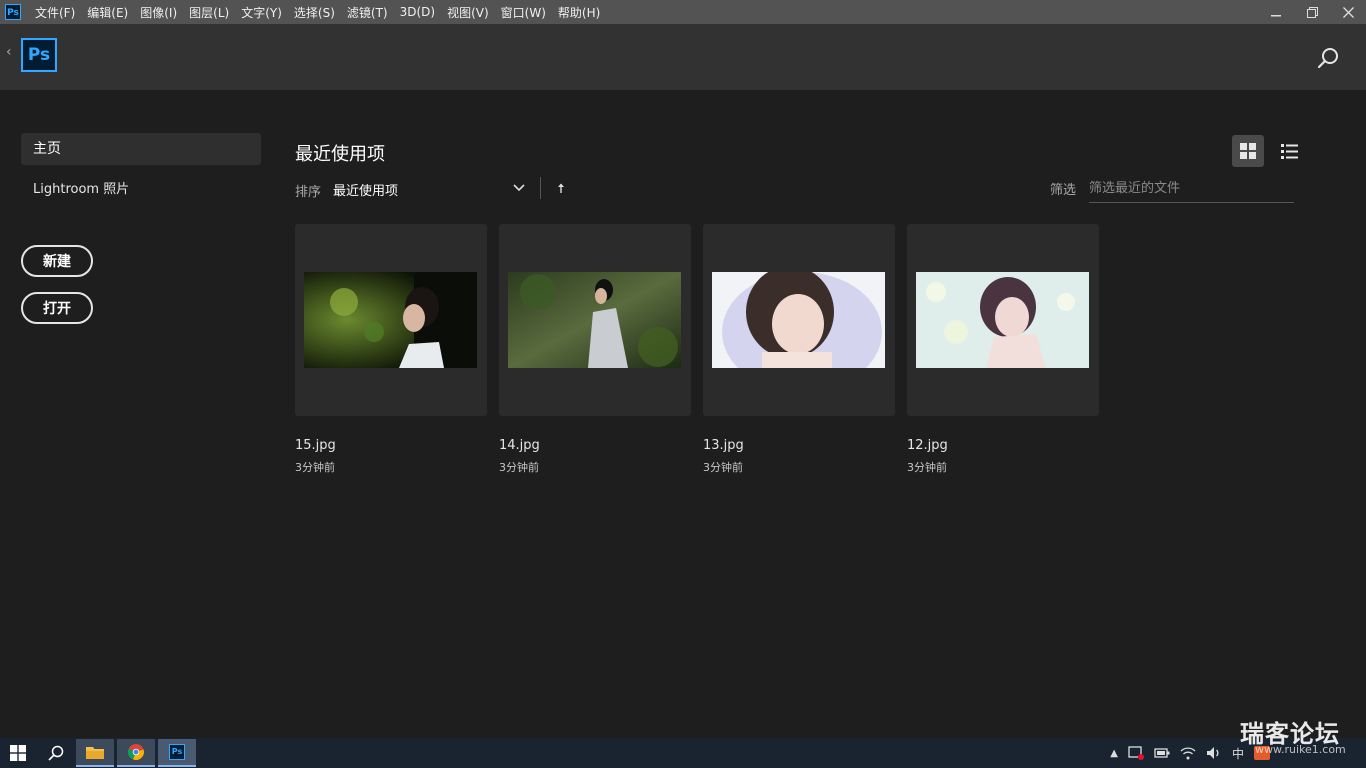 Image resolution: width=1366 pixels, height=768 pixels. Describe the element at coordinates (1191, 188) in the screenshot. I see `filter-input` at that location.